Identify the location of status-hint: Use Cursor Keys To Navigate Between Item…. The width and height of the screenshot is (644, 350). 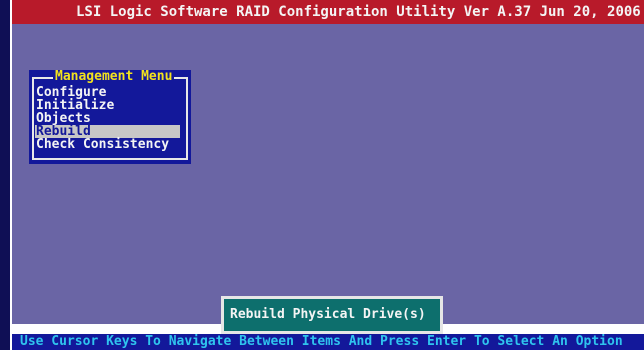
(321, 341).